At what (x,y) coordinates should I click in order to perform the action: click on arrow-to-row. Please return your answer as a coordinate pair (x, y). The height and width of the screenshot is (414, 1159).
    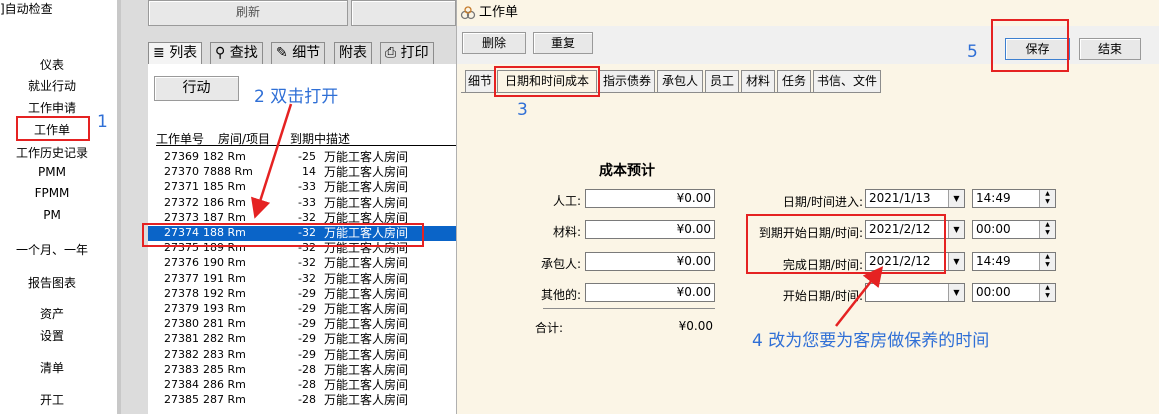
    Looking at the image, I should click on (272, 161).